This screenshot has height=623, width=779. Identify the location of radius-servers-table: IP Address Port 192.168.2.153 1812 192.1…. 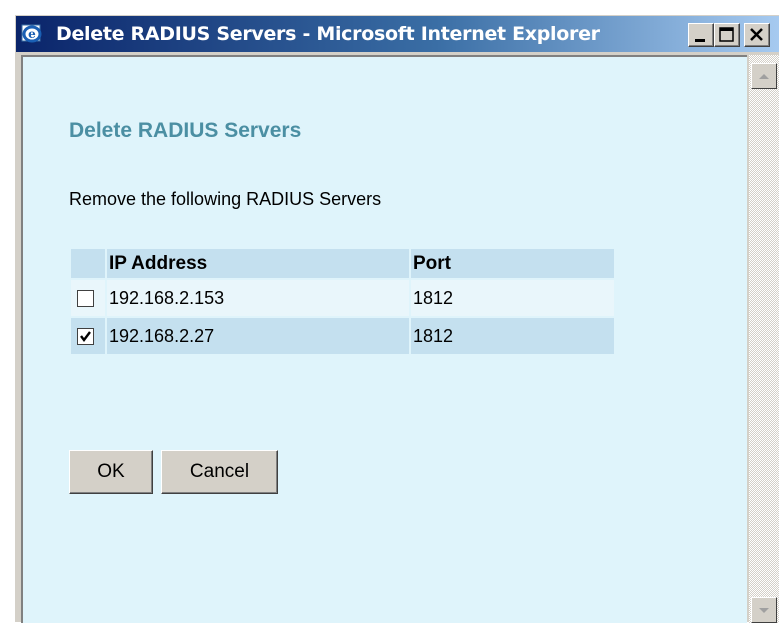
(342, 301).